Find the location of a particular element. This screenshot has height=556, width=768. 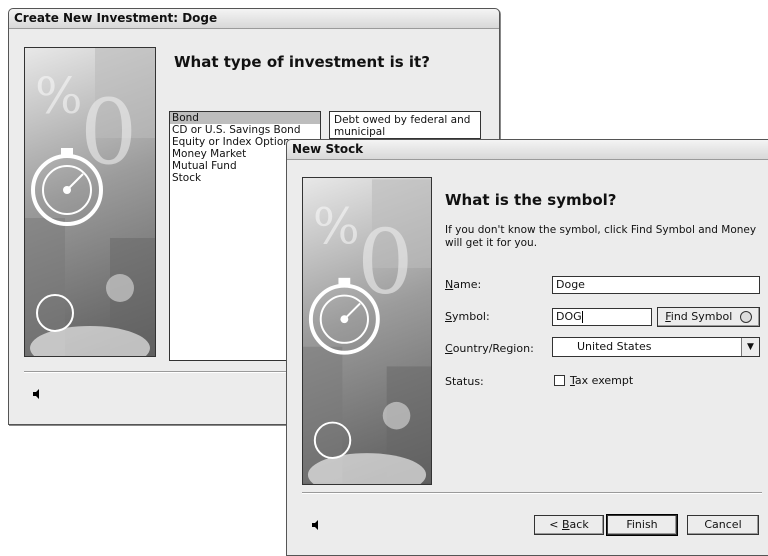

dialog-titlebar: New Stock is located at coordinates (527, 150).